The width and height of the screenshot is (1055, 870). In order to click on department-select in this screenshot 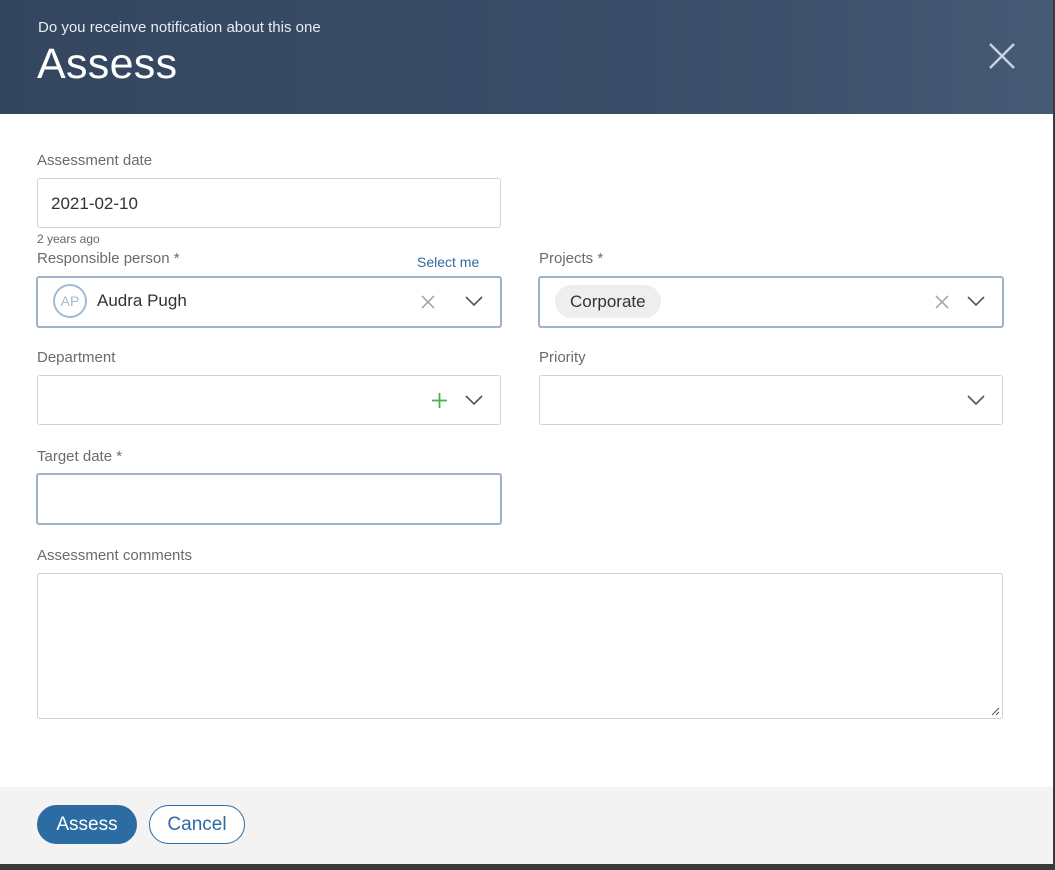, I will do `click(269, 400)`.